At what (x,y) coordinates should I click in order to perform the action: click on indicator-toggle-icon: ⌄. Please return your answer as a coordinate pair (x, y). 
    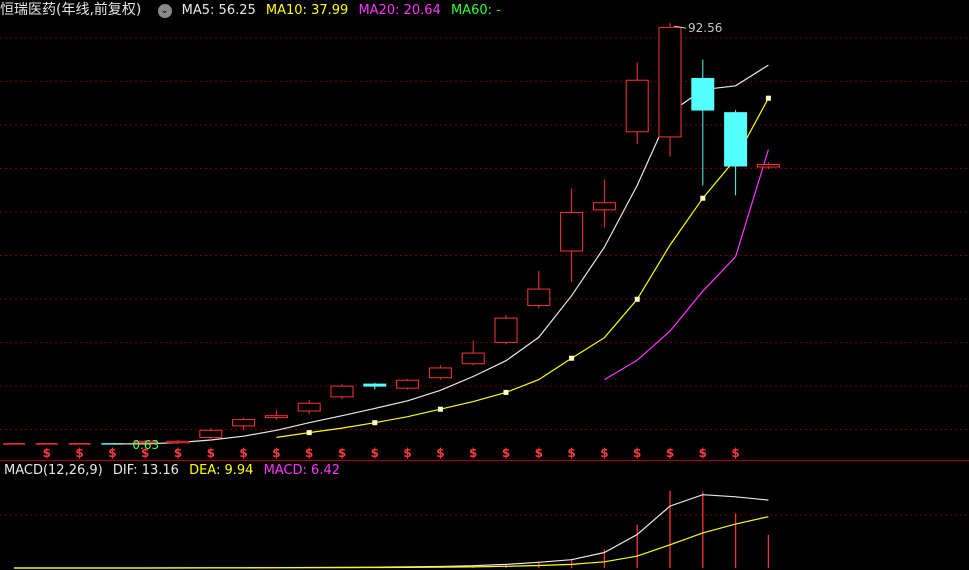
    Looking at the image, I should click on (164, 10).